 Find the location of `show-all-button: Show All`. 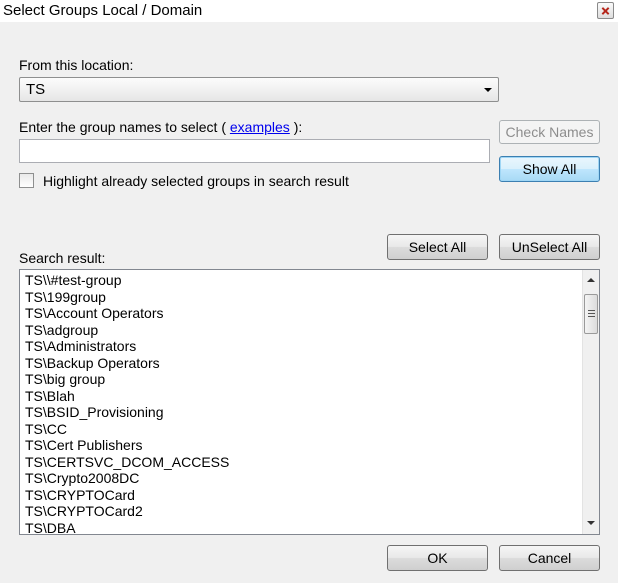

show-all-button: Show All is located at coordinates (549, 169).